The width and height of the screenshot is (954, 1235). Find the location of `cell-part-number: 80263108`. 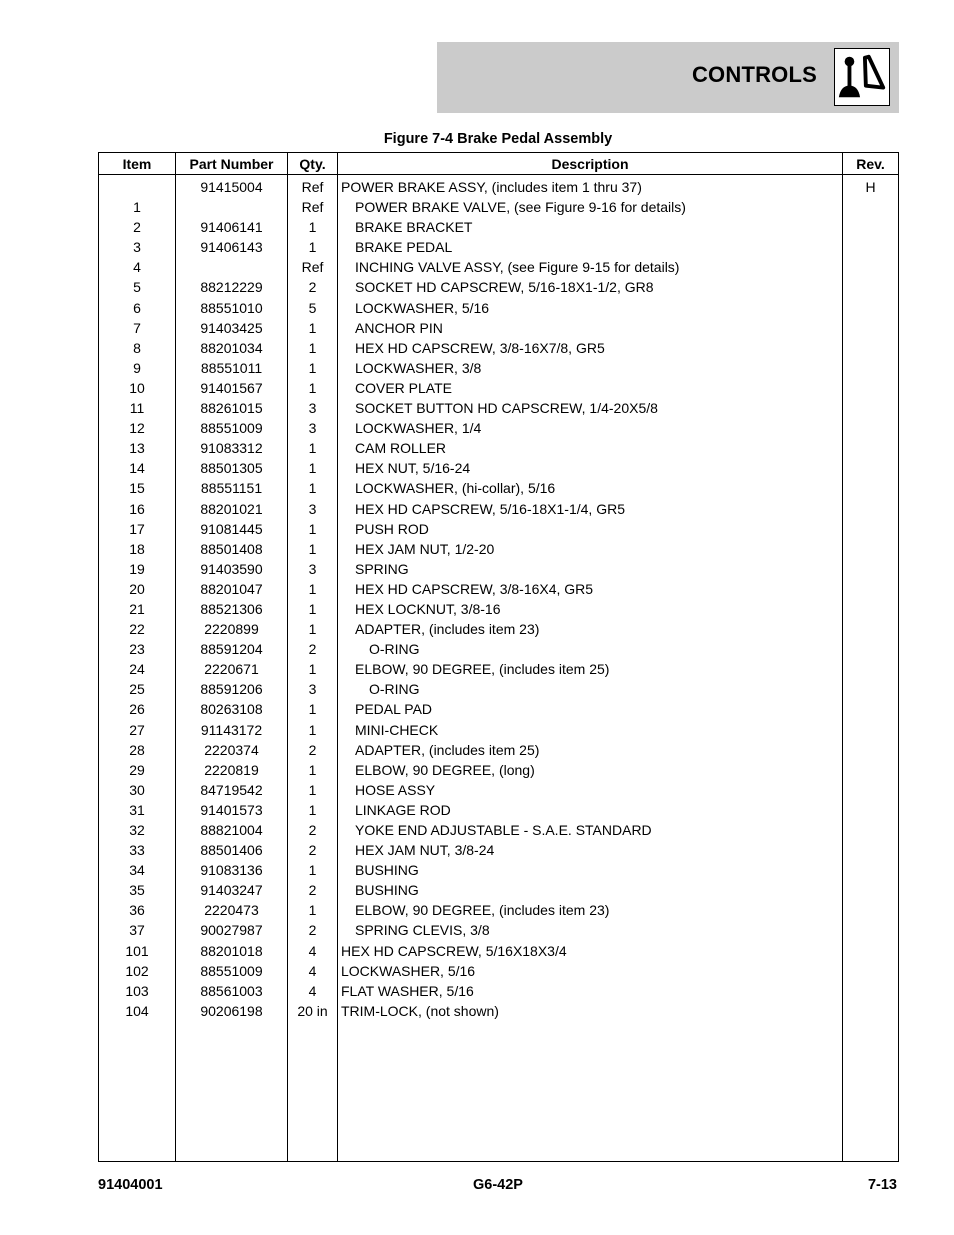

cell-part-number: 80263108 is located at coordinates (231, 709).